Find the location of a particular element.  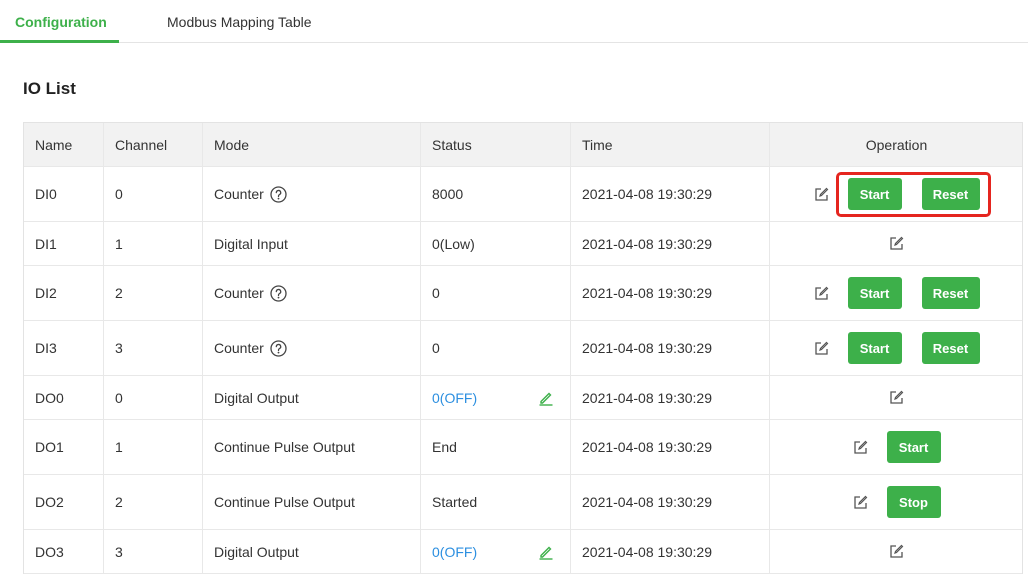

tab-configuration: Configuration is located at coordinates (61, 22).